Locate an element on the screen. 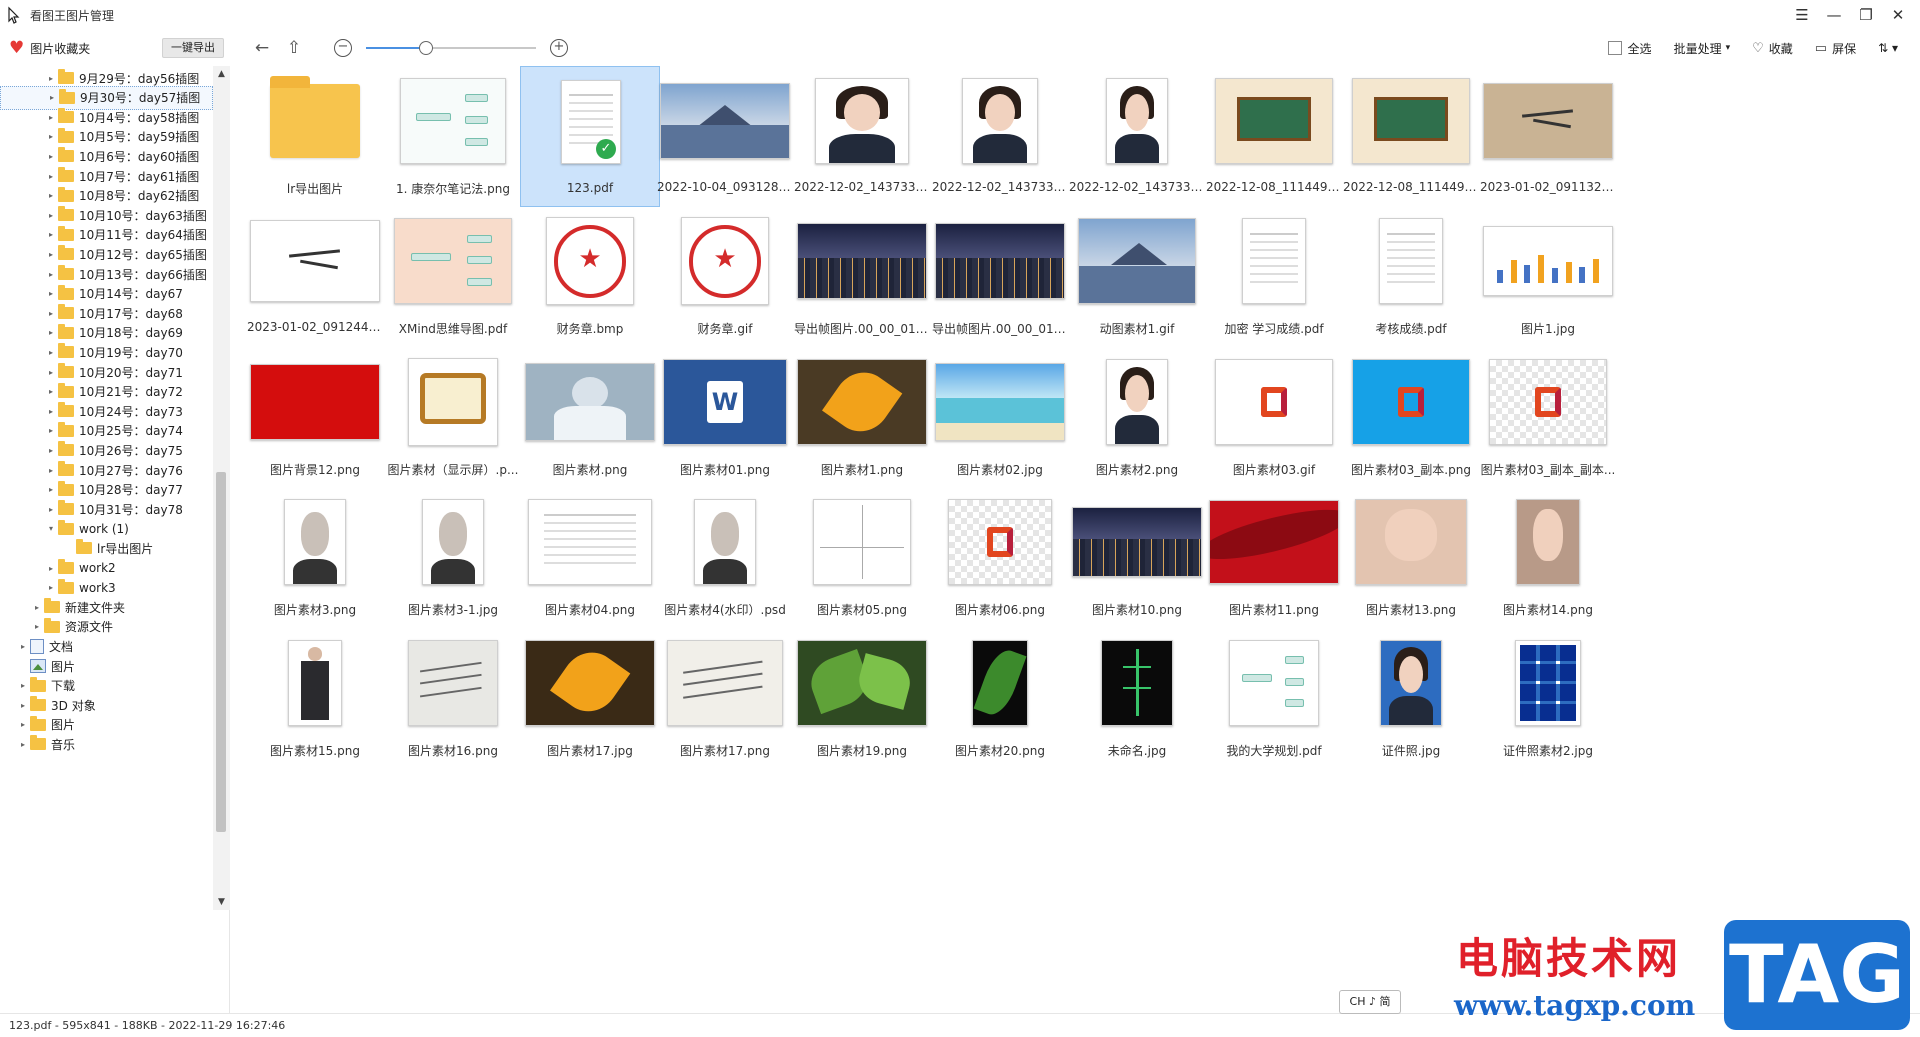 This screenshot has width=1920, height=1037. tree-item: ▸ 音乐 is located at coordinates (106, 744).